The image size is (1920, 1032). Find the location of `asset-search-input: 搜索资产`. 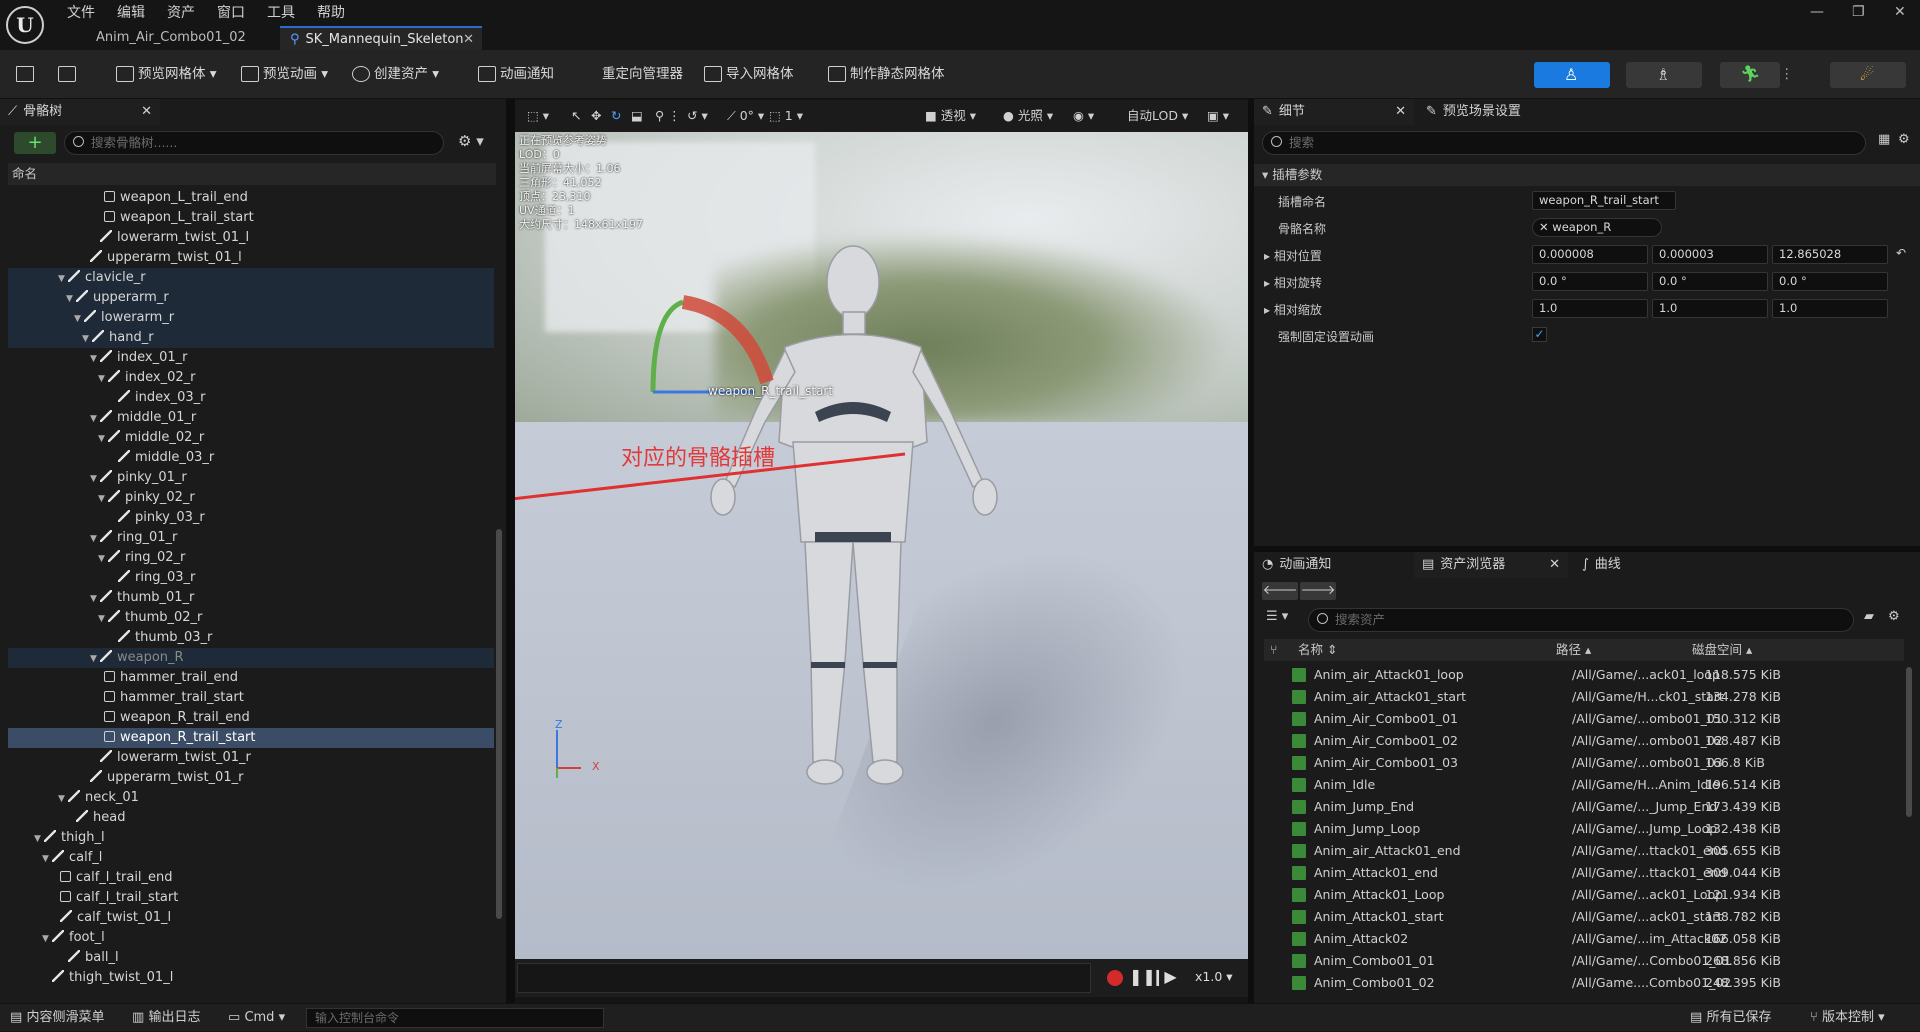

asset-search-input: 搜索资产 is located at coordinates (1581, 620).